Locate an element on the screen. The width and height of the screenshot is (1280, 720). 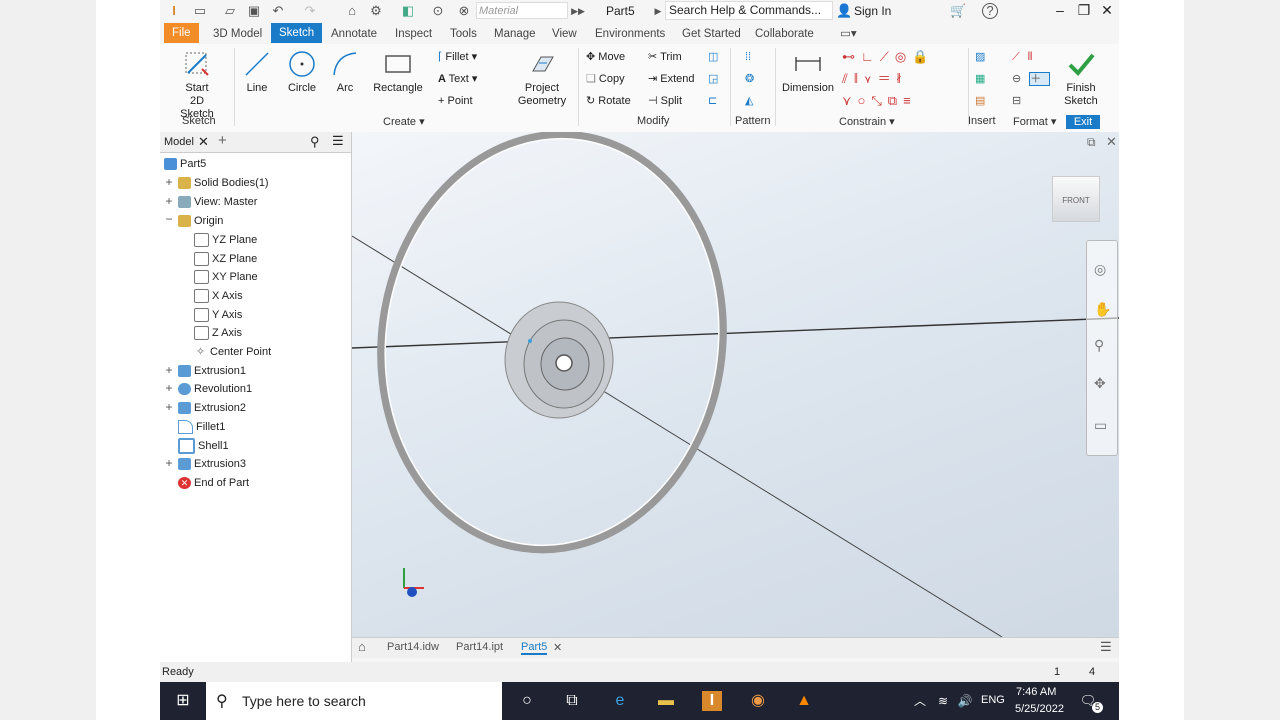
rotate-button: ↻ Rotate is located at coordinates (608, 101).